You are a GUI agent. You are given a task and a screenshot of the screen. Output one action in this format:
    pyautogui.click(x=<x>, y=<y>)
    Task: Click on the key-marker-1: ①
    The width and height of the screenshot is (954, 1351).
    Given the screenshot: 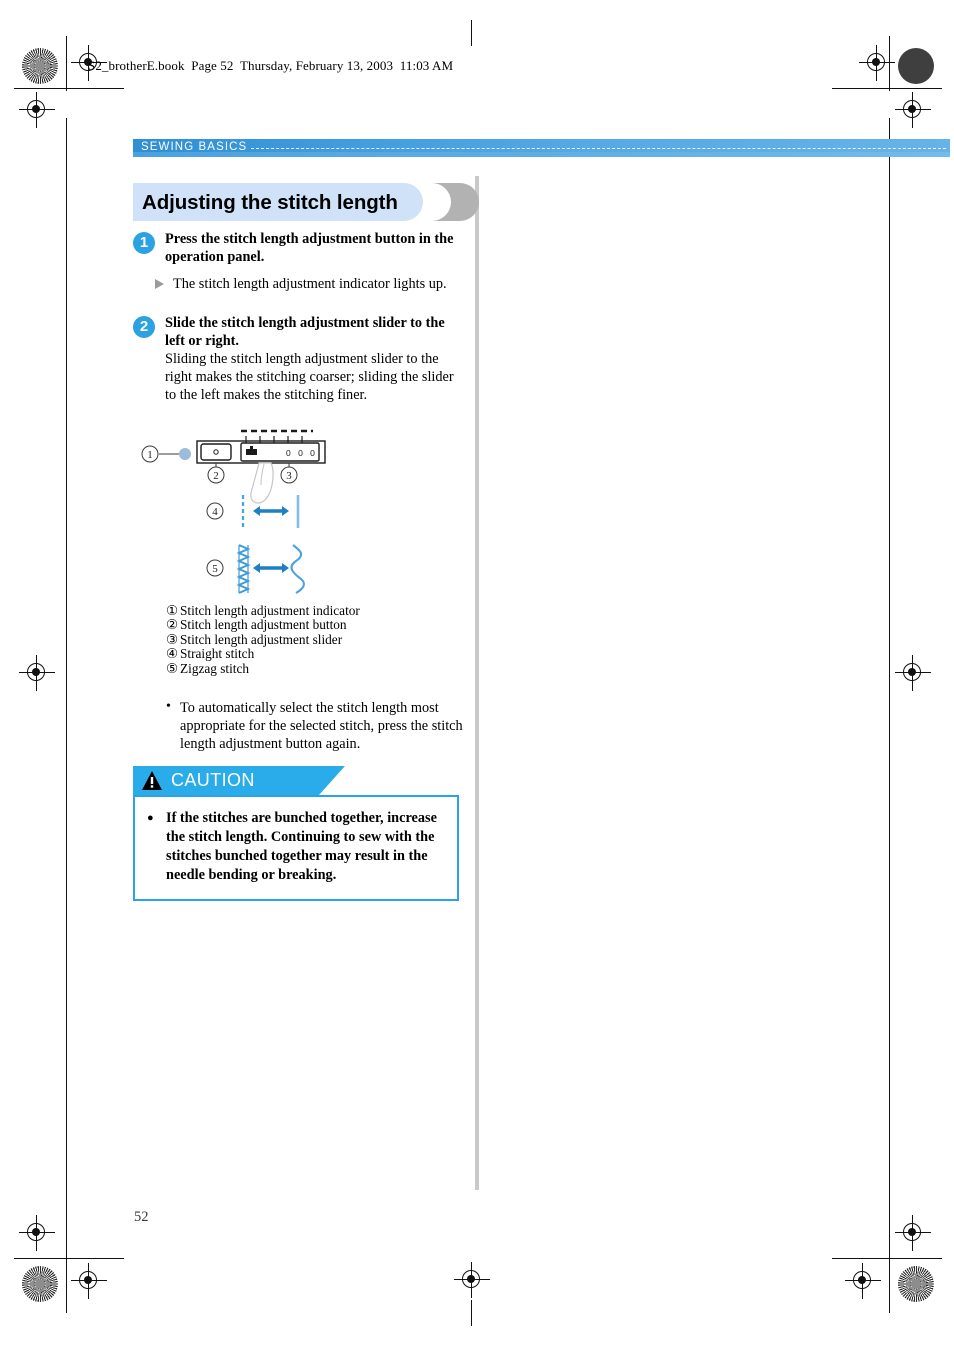 What is the action you would take?
    pyautogui.click(x=172, y=610)
    